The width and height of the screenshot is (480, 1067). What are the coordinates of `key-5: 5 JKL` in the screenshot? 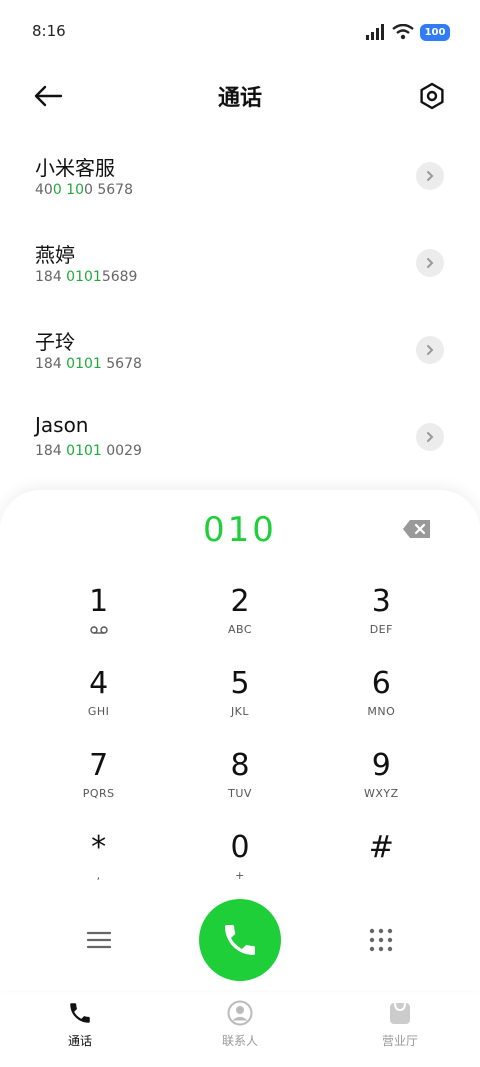 It's located at (239, 696).